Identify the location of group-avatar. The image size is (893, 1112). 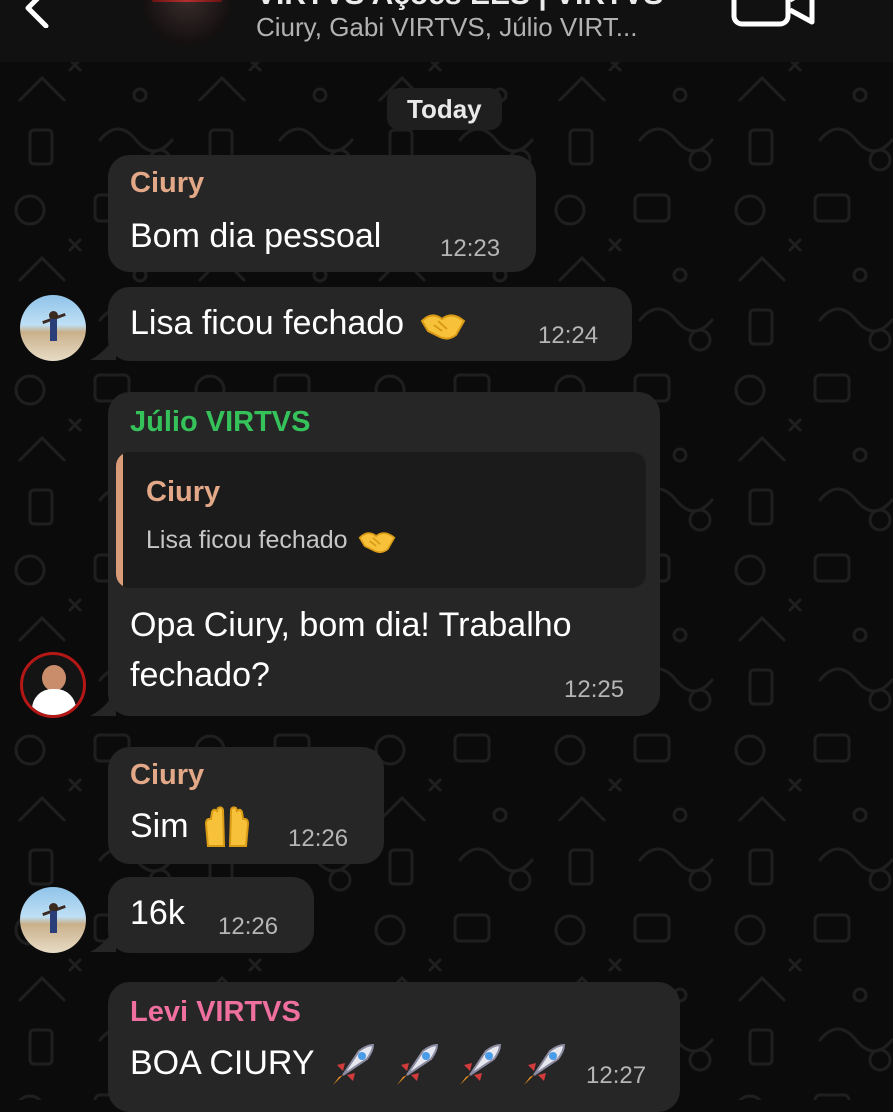
(187, 23).